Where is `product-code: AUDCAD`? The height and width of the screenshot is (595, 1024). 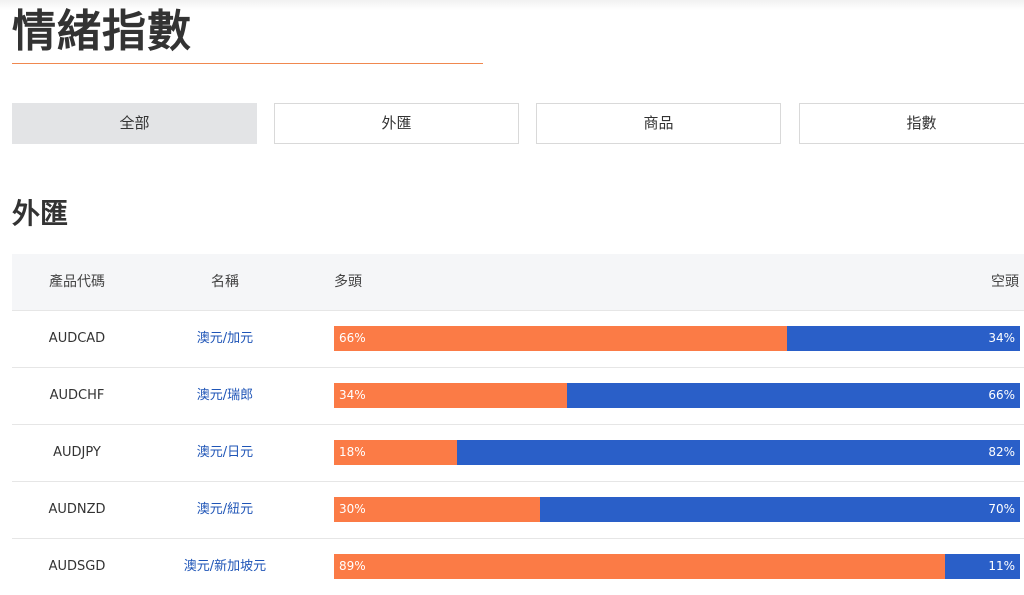
product-code: AUDCAD is located at coordinates (77, 338).